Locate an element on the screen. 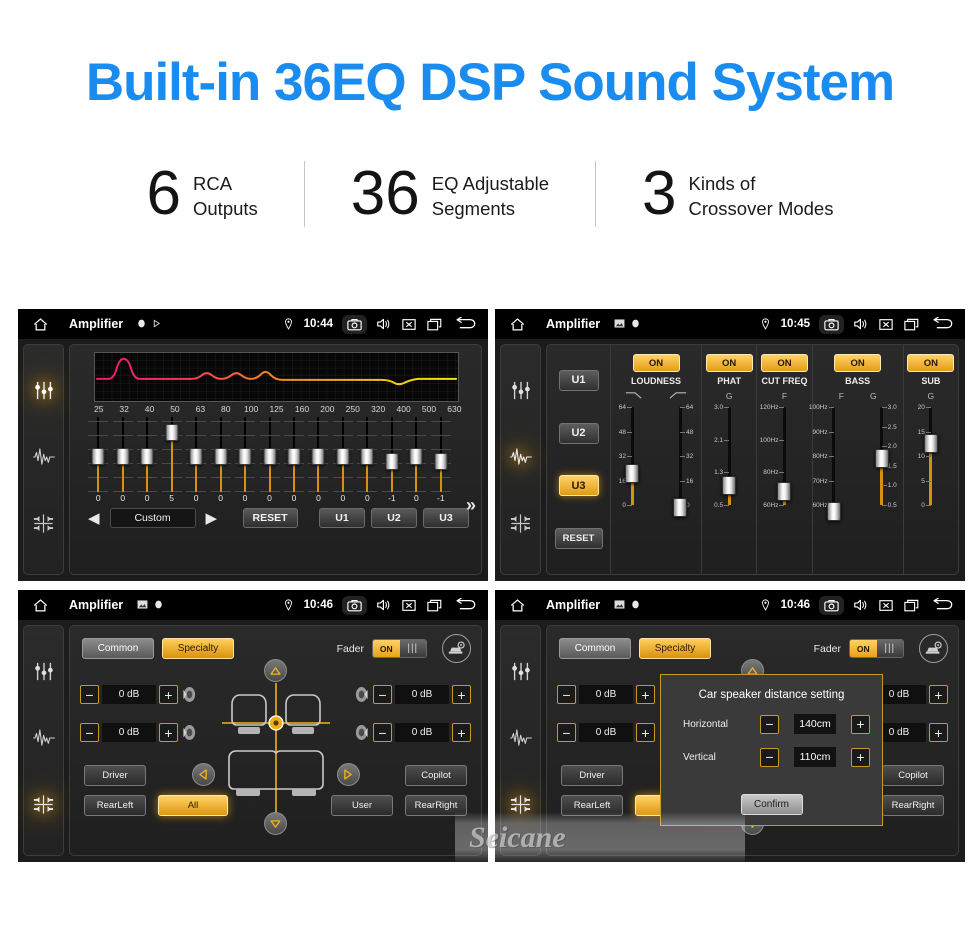 The image size is (980, 925). preset-prev-button: ◀ is located at coordinates (94, 518).